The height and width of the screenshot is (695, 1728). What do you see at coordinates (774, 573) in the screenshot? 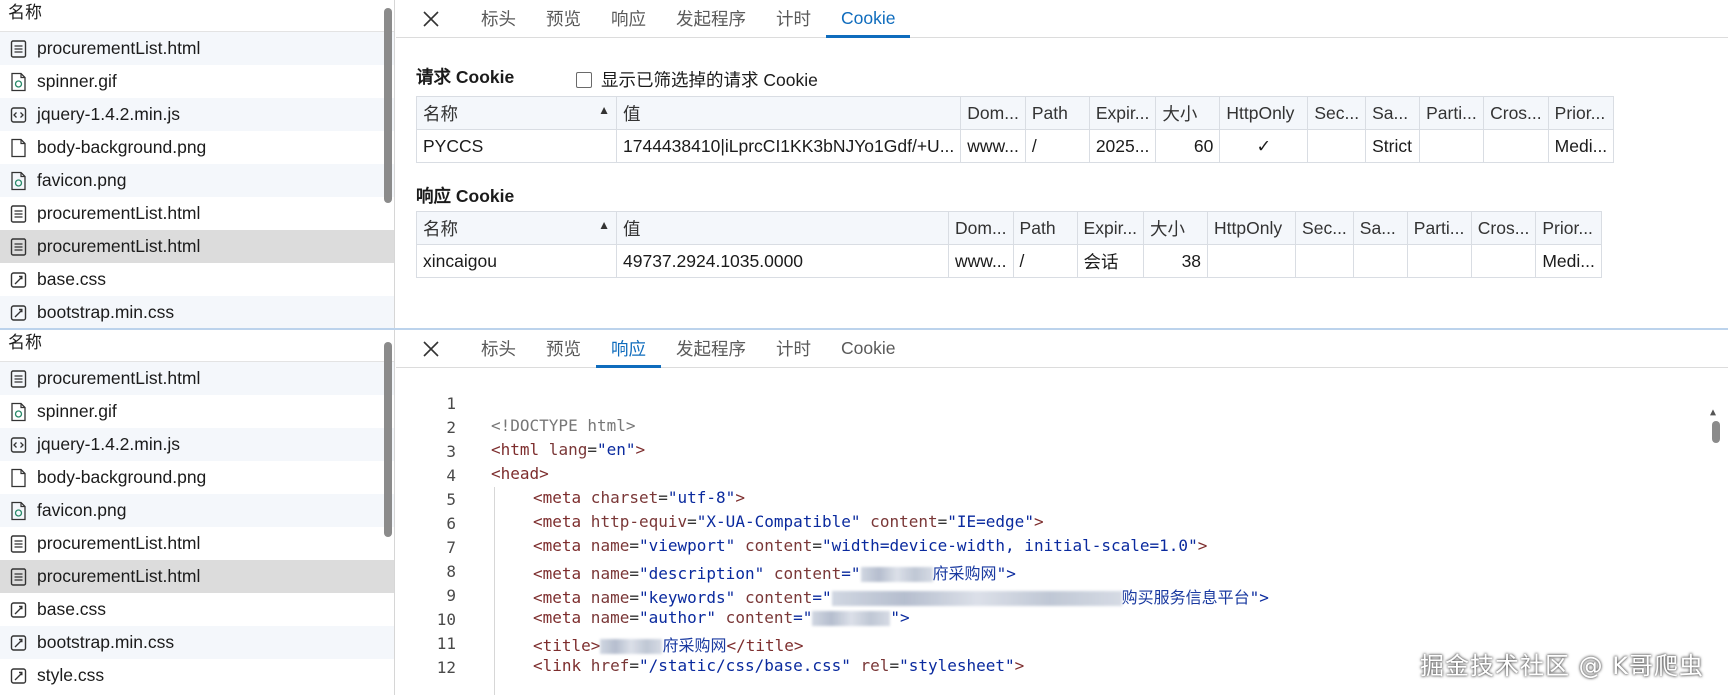
I see `code-line-8: <meta name="description" content=" 府采购网">` at bounding box center [774, 573].